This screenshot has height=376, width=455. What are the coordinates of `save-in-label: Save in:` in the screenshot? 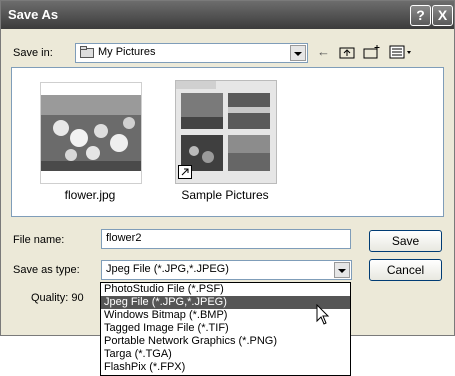 It's located at (33, 53).